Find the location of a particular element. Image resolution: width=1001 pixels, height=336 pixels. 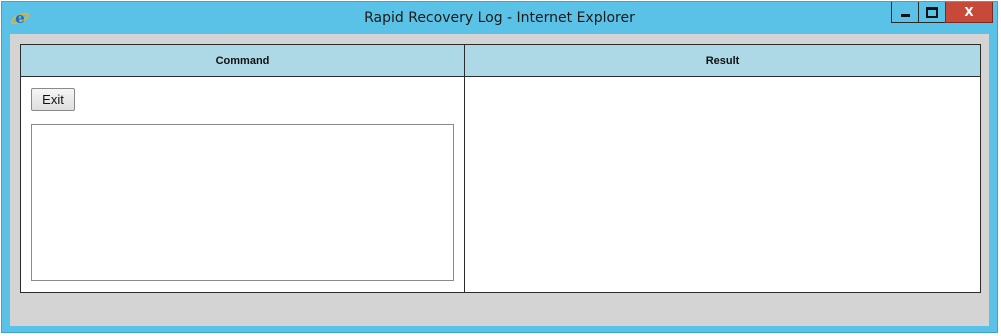

minimize-button is located at coordinates (904, 12).